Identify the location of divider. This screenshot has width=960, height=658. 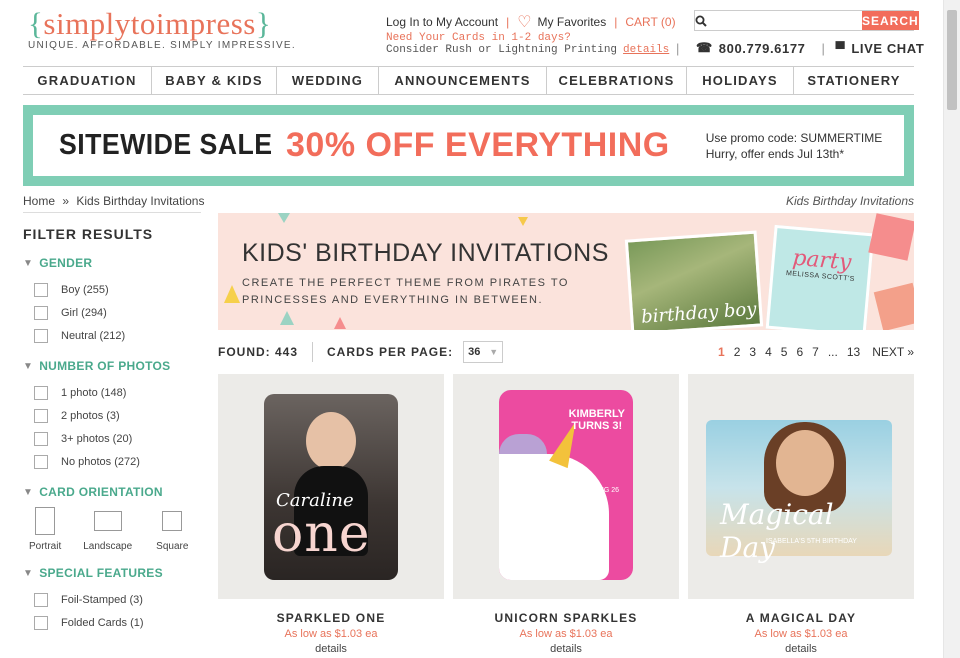
(112, 212).